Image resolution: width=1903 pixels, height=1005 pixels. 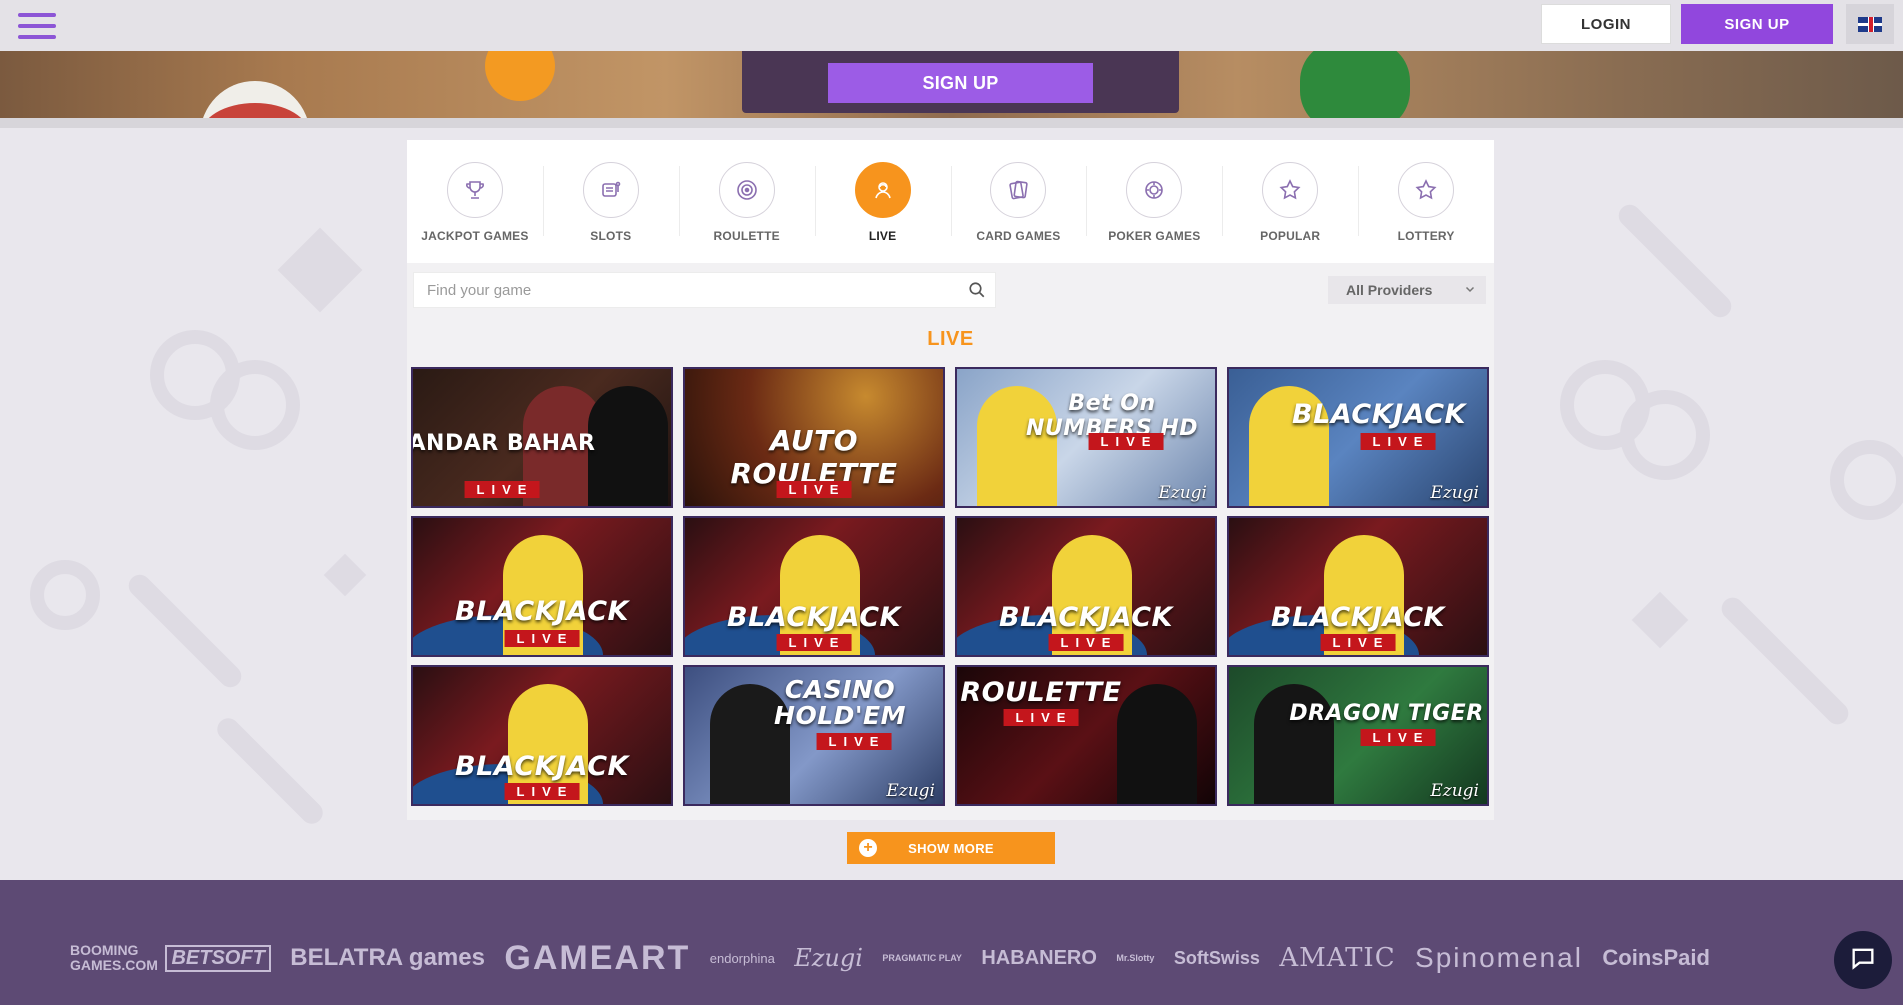 I want to click on live-dealer-icon, so click(x=882, y=190).